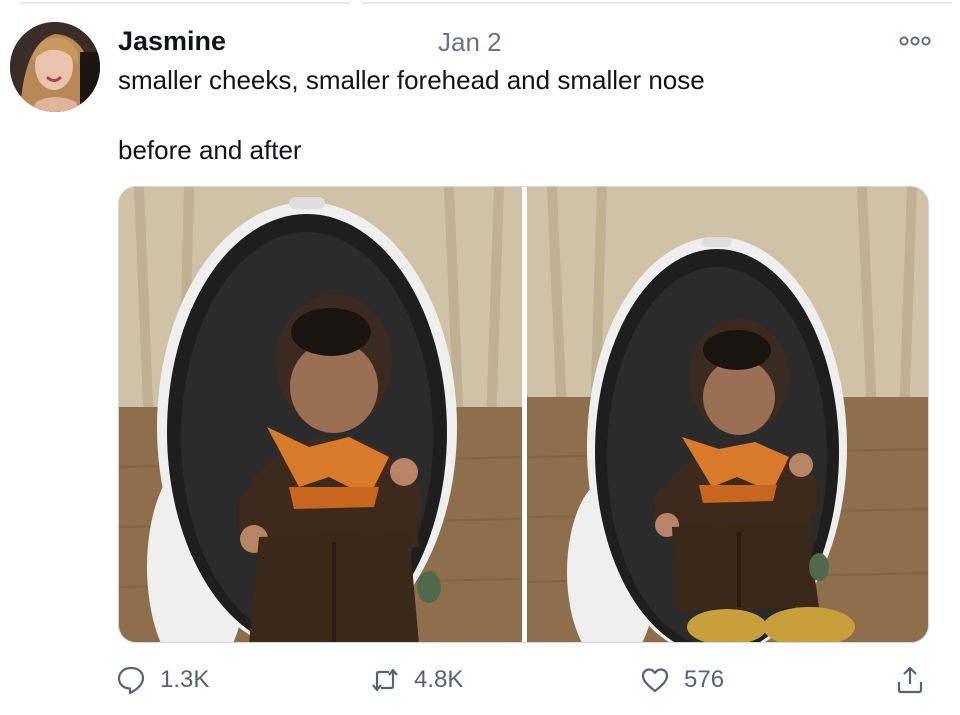 The height and width of the screenshot is (715, 960). What do you see at coordinates (131, 680) in the screenshot?
I see `speech-bubble-icon` at bounding box center [131, 680].